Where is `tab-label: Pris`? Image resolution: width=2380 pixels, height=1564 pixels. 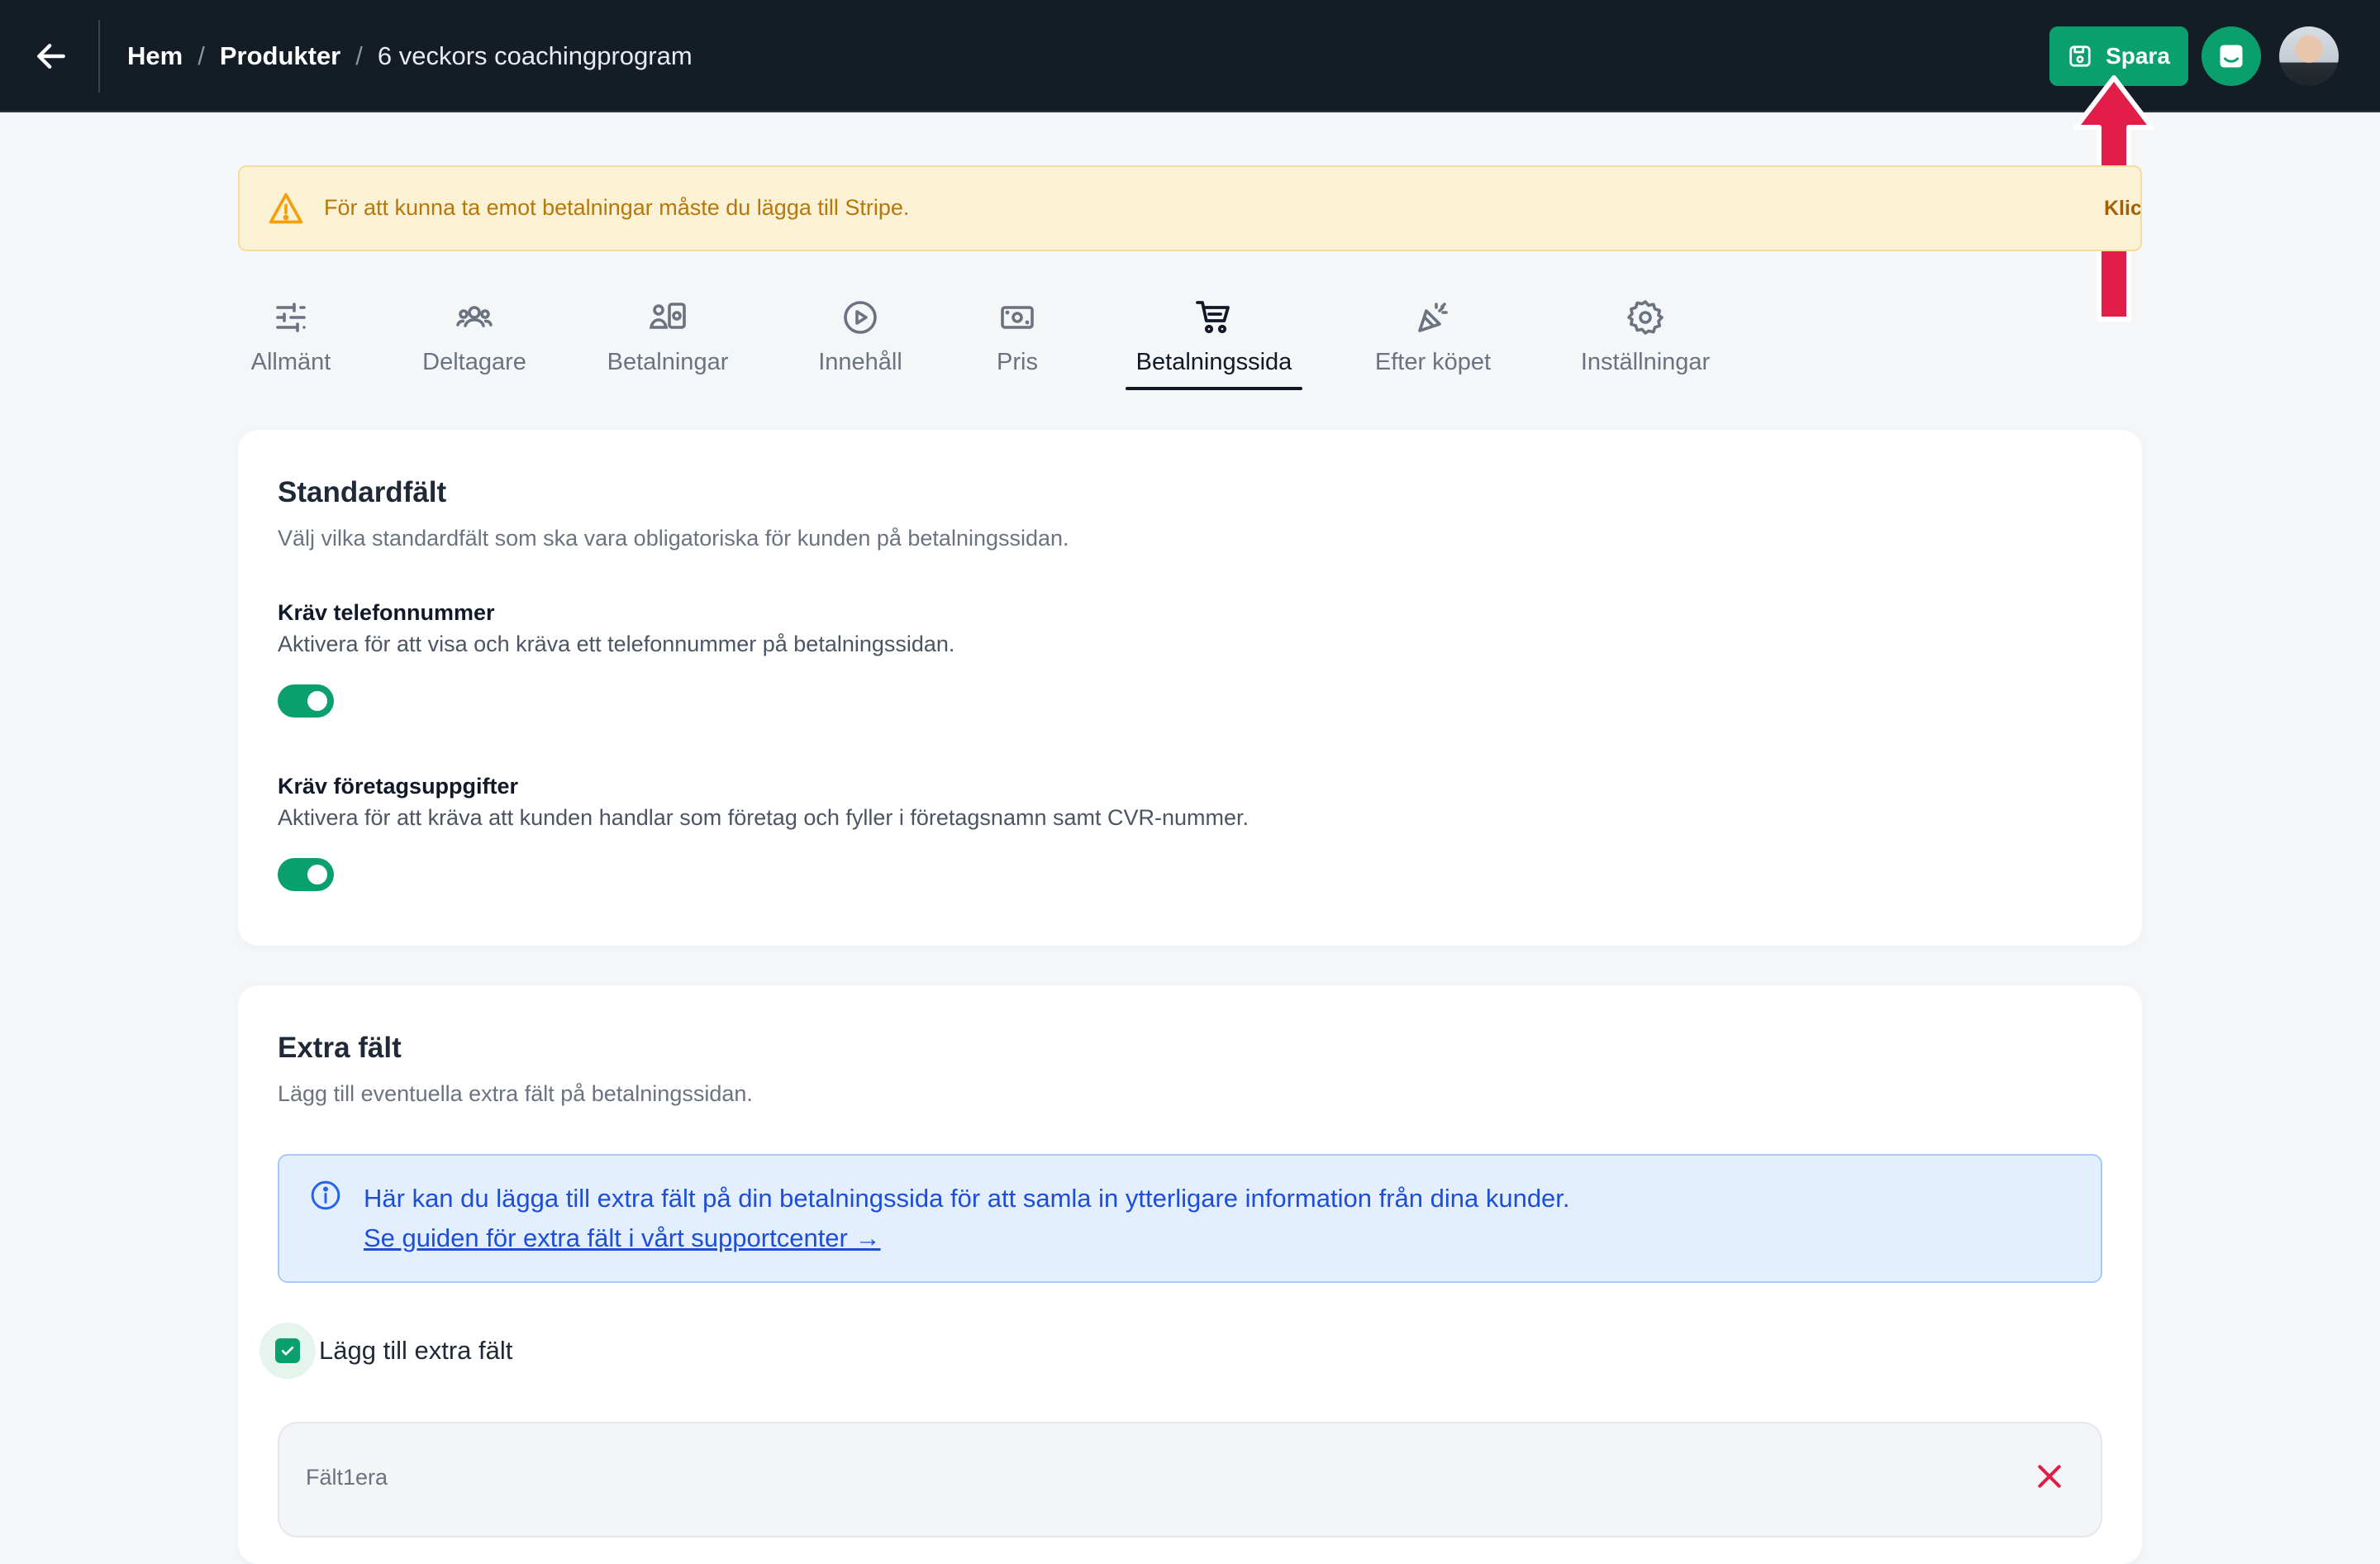
tab-label: Pris is located at coordinates (1017, 362).